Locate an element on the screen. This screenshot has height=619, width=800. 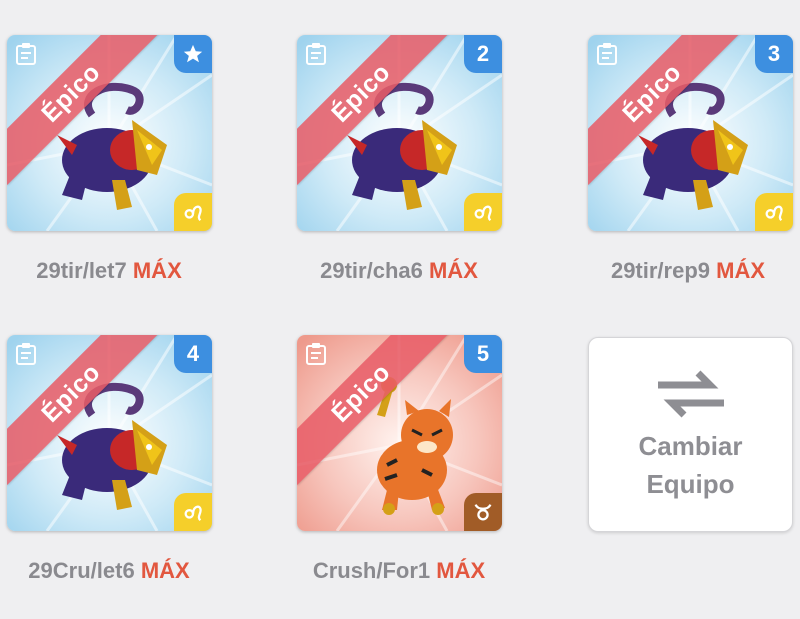
team-card-3: Épico 3 is located at coordinates (690, 133).